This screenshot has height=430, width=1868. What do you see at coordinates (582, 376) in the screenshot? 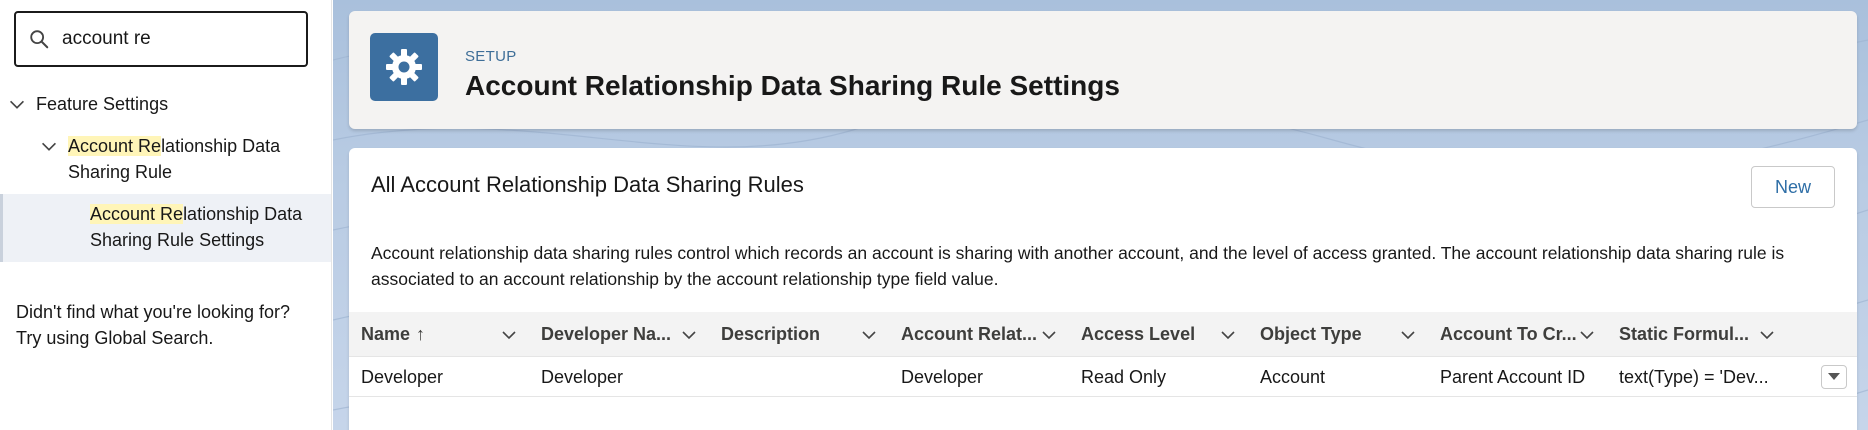
I see `cell-developer-name: Developer` at bounding box center [582, 376].